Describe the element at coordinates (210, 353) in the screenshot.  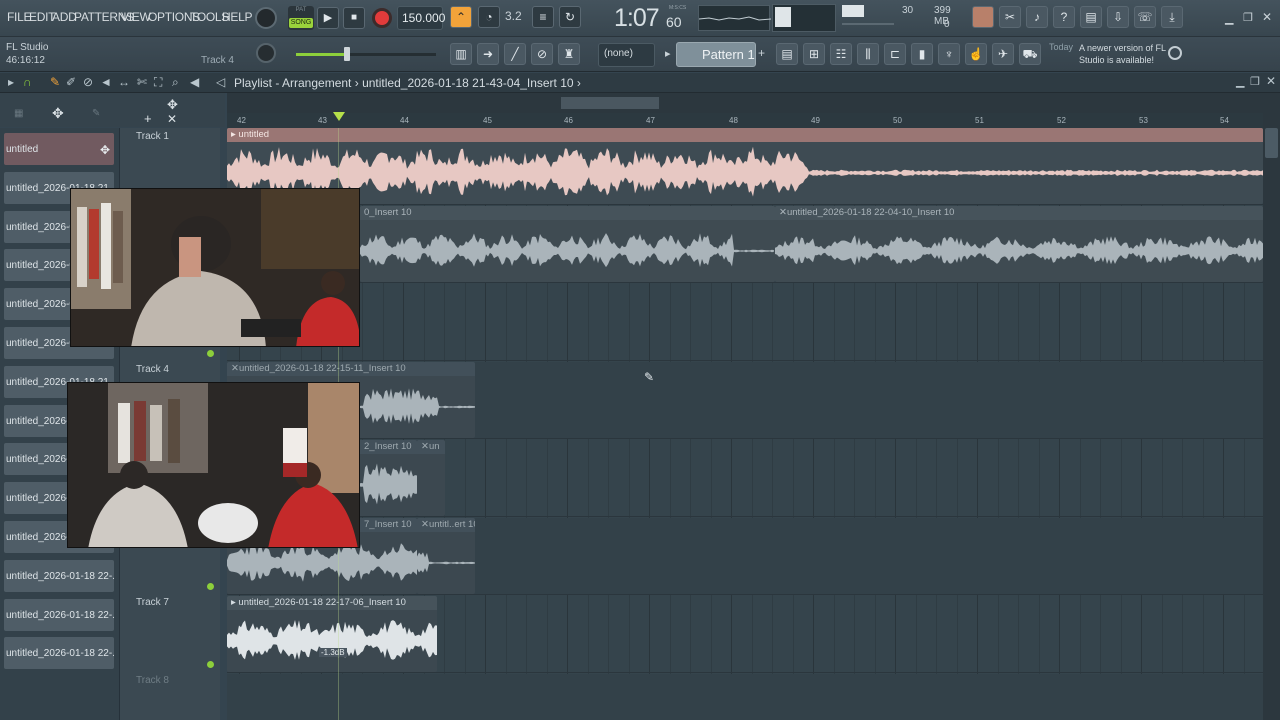
I see `track-3-active-dot` at that location.